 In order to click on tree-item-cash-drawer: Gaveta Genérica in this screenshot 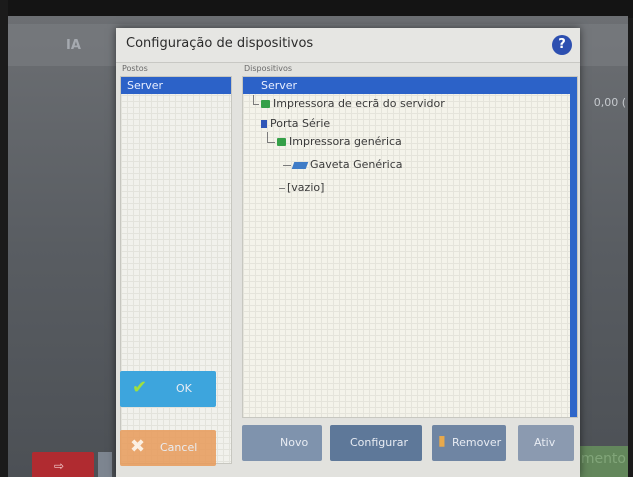, I will do `click(347, 164)`.